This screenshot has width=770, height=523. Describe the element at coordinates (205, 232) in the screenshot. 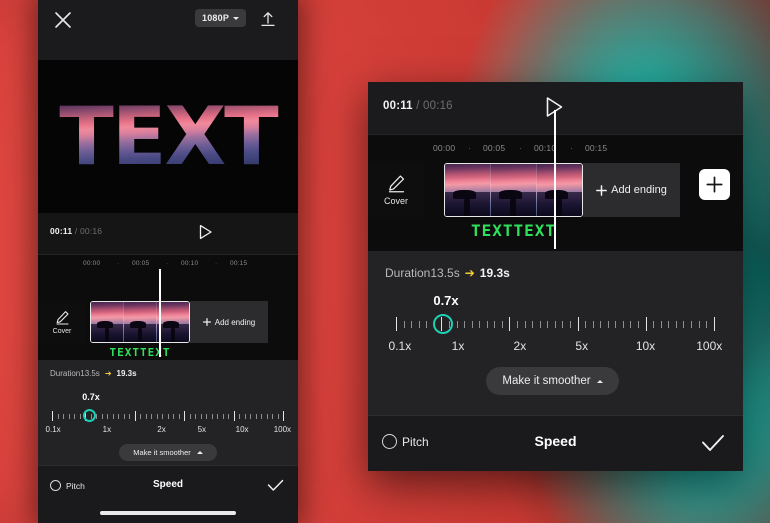

I see `play-icon` at that location.